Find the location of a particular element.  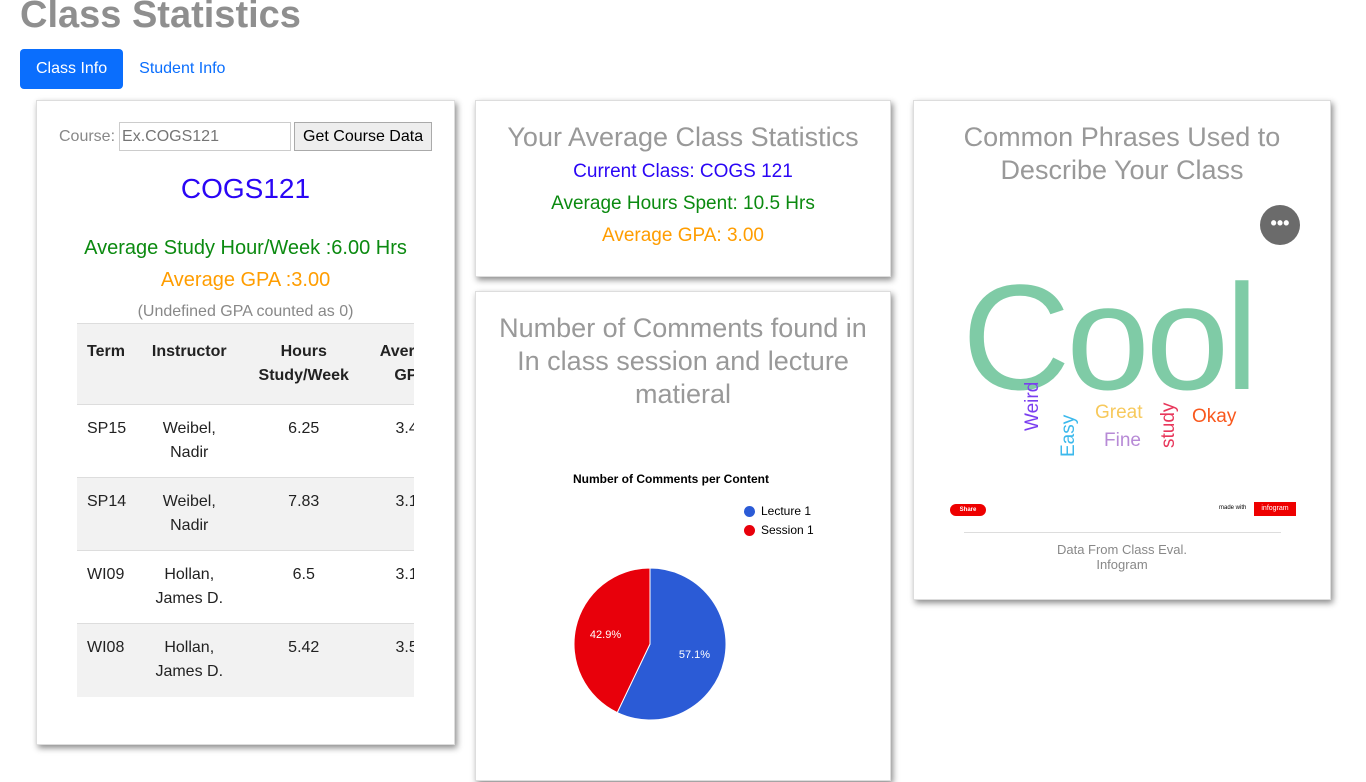

gpa-note: (Undefined GPA counted as 0) is located at coordinates (245, 311).